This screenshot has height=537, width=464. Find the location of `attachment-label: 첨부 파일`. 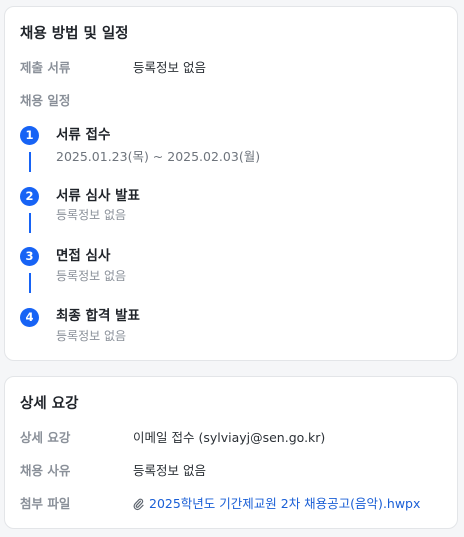

attachment-label: 첨부 파일 is located at coordinates (45, 503).